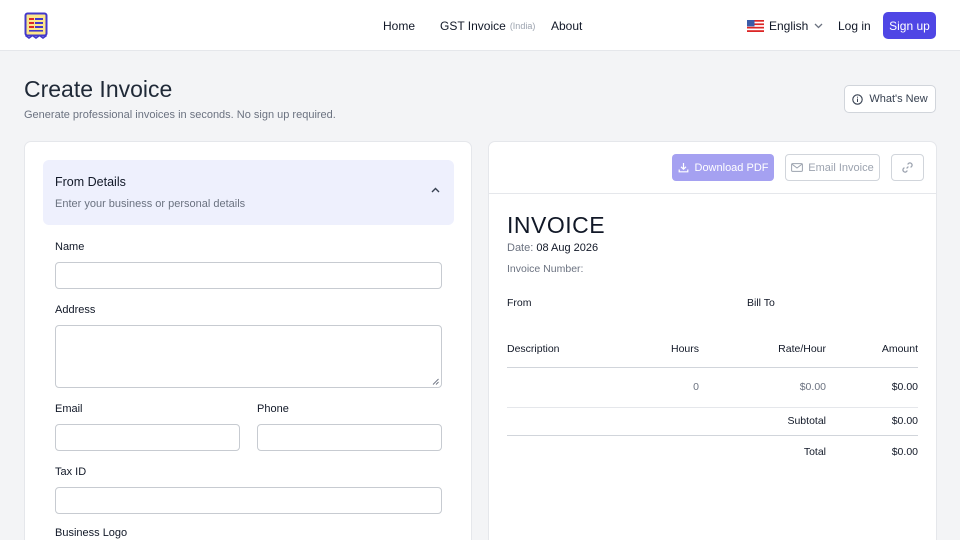 The image size is (960, 540). I want to click on subtotal-label: Subtotal, so click(806, 421).